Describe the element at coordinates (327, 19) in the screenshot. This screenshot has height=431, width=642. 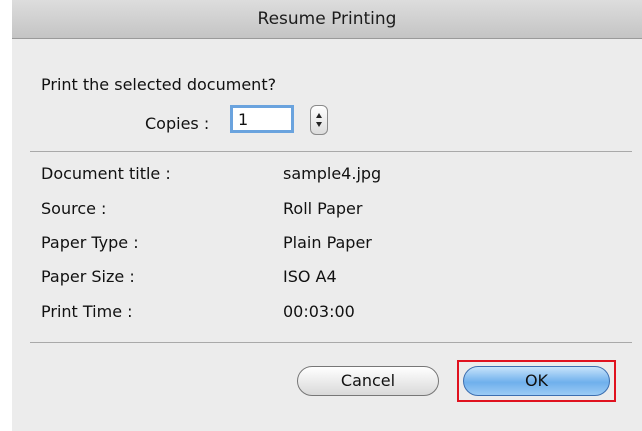
I see `dialog-title: Resume Printing` at that location.